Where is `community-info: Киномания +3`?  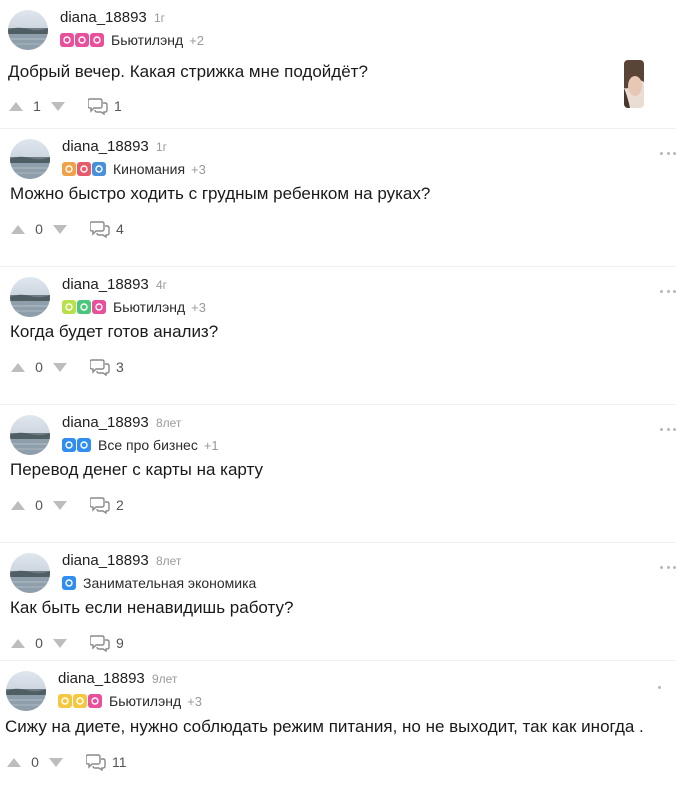 community-info: Киномания +3 is located at coordinates (134, 169).